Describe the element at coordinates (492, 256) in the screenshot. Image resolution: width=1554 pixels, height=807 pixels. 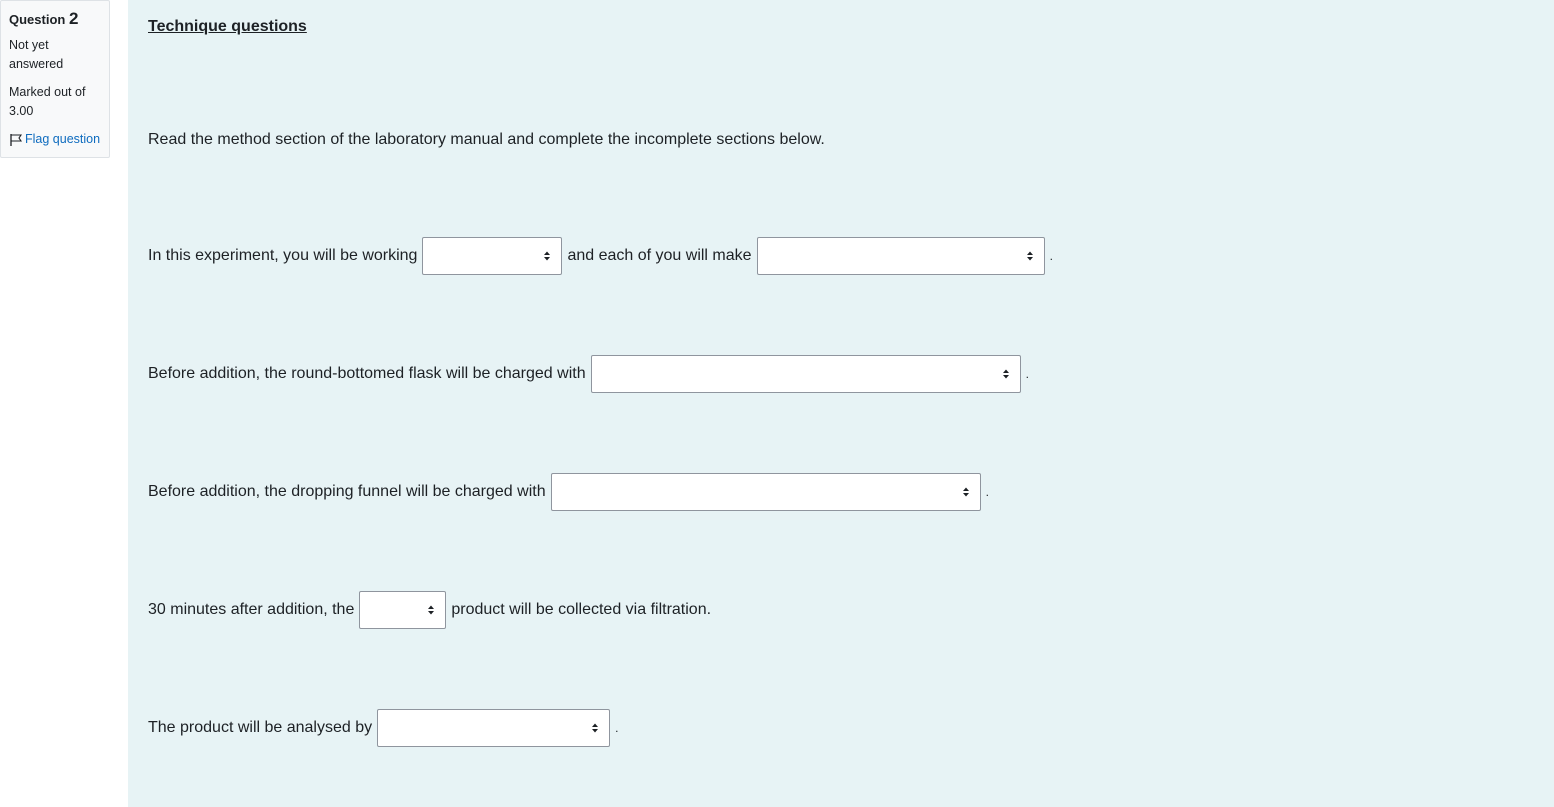
I see `working-mode-select` at that location.